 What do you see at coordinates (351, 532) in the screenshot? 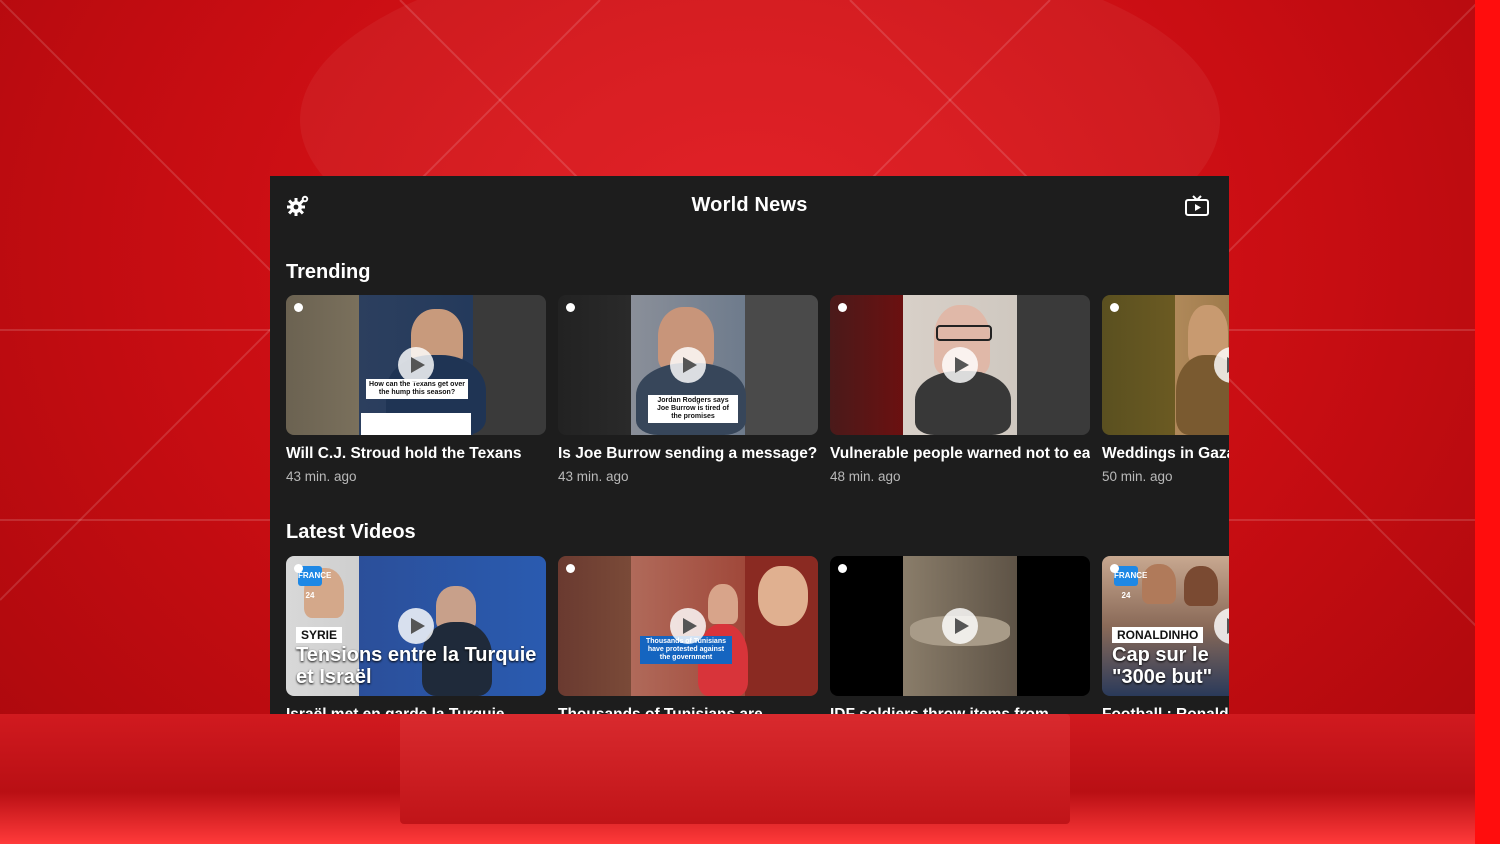
I see `section-title-latest-videos: Latest Videos` at bounding box center [351, 532].